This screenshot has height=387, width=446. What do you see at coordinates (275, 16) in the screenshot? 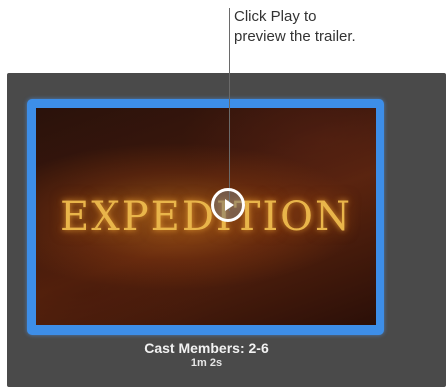
I see `callout-line-1: Click Play to` at bounding box center [275, 16].